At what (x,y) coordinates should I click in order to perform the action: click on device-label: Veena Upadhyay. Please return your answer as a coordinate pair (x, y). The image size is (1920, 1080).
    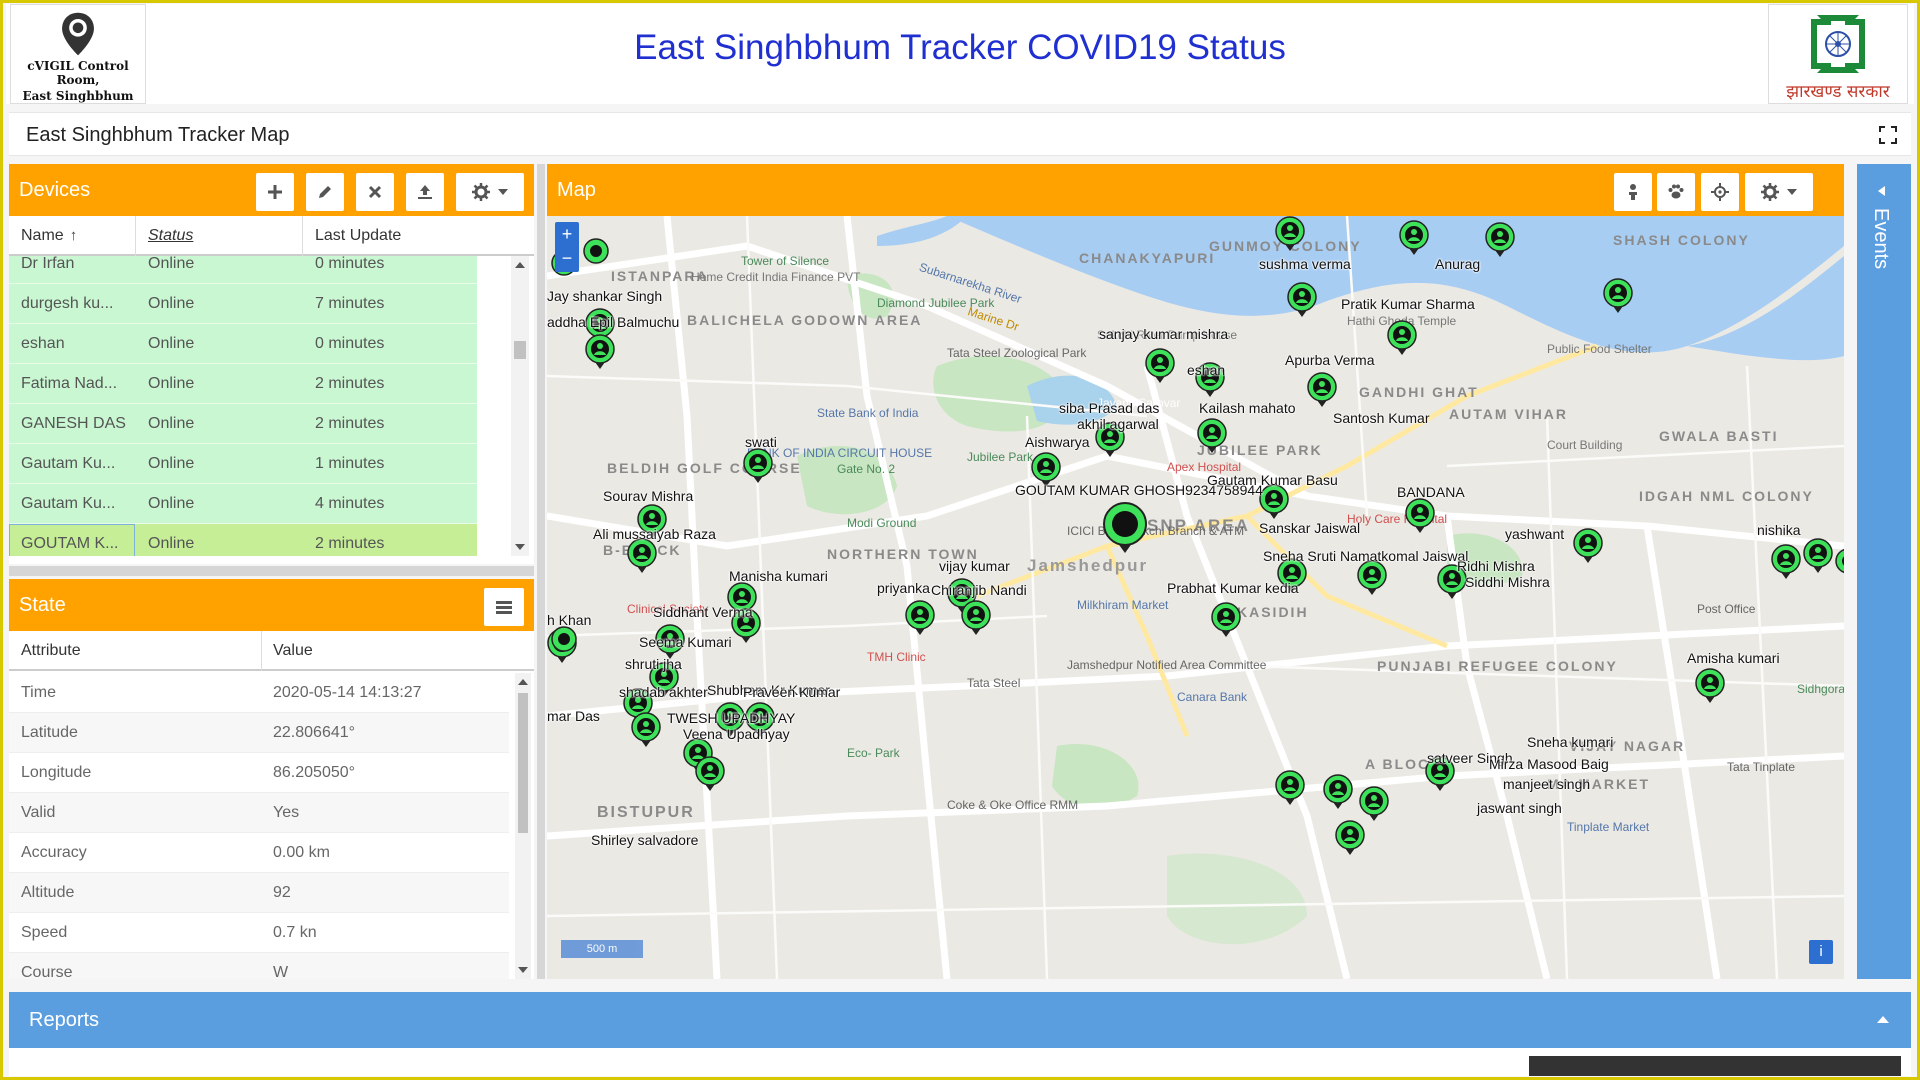
    Looking at the image, I should click on (736, 734).